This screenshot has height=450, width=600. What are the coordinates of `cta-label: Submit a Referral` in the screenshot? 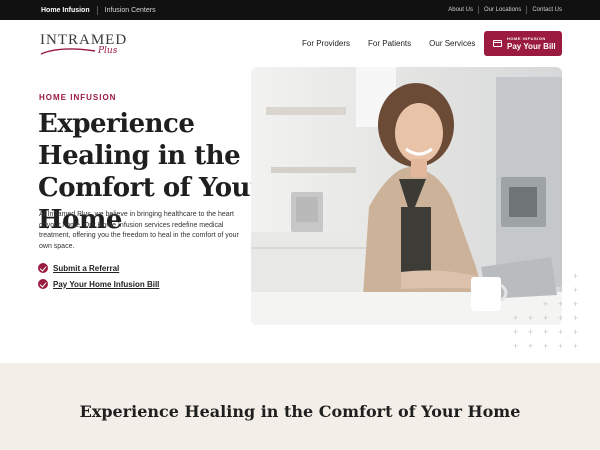 It's located at (86, 268).